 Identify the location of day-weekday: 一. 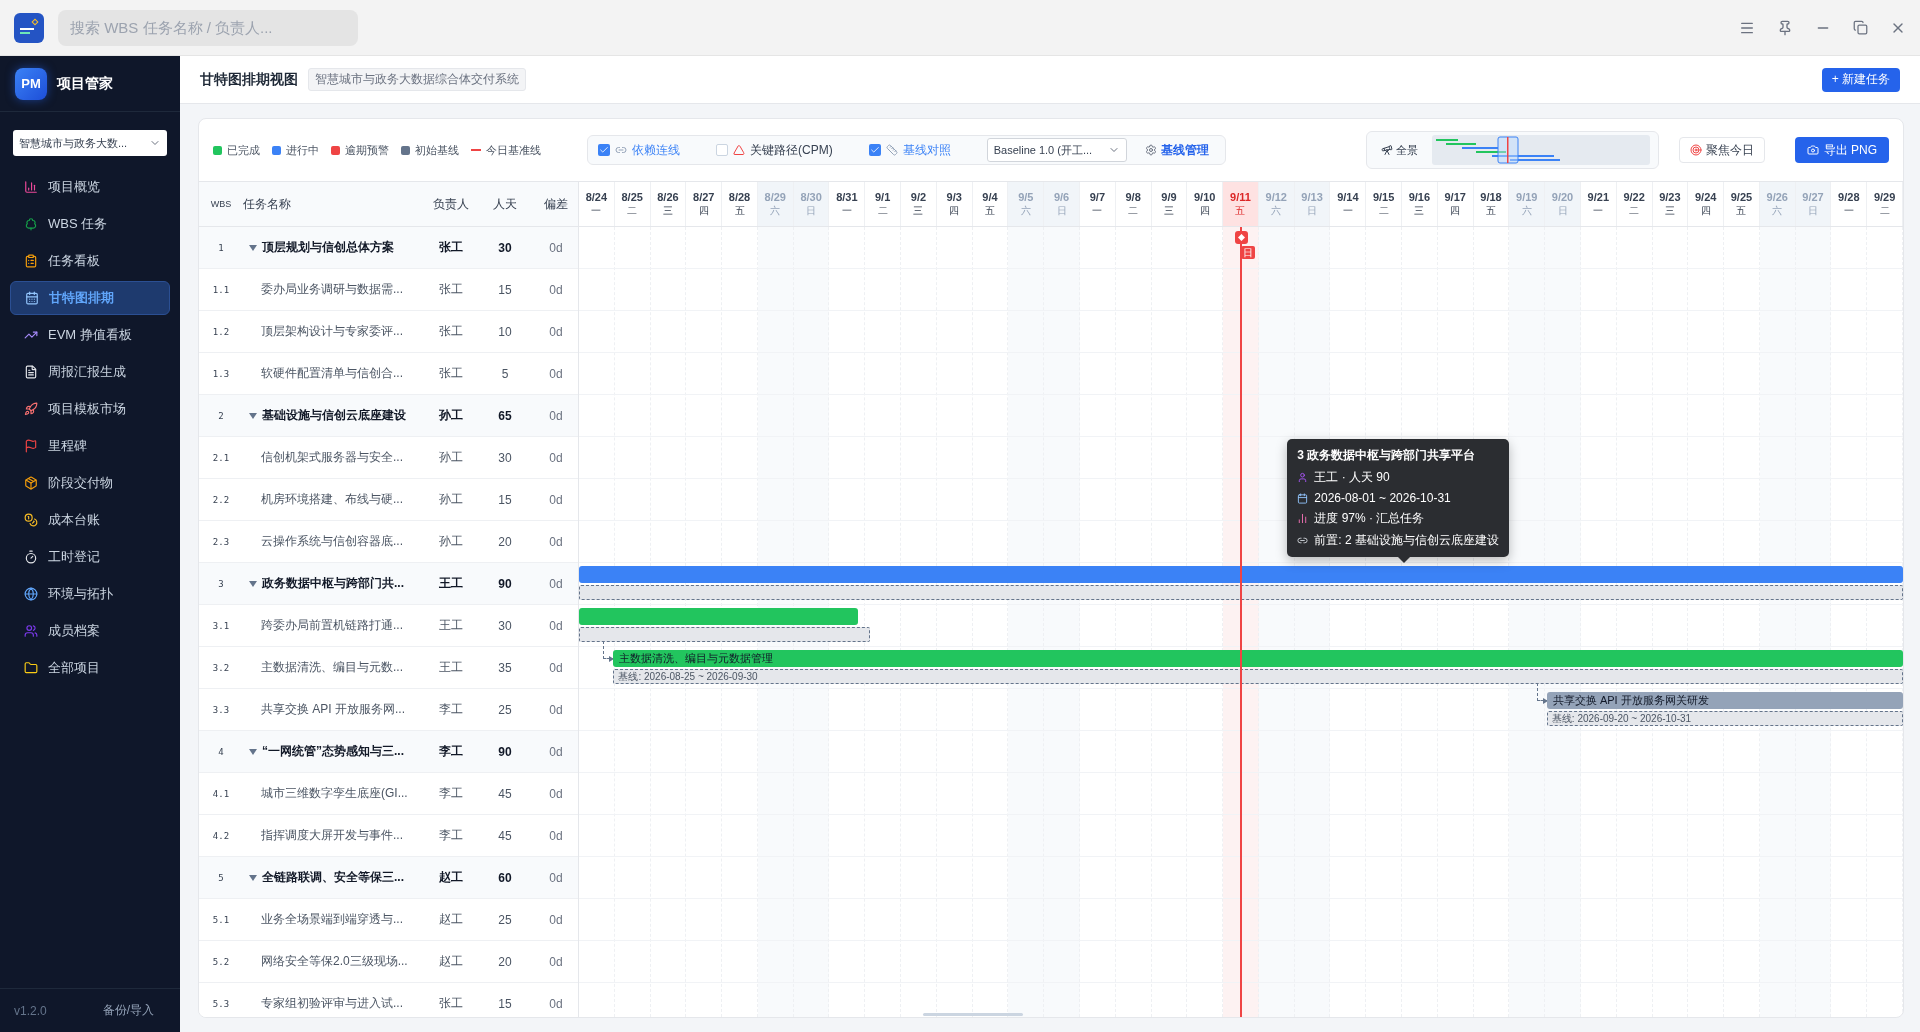
(846, 210).